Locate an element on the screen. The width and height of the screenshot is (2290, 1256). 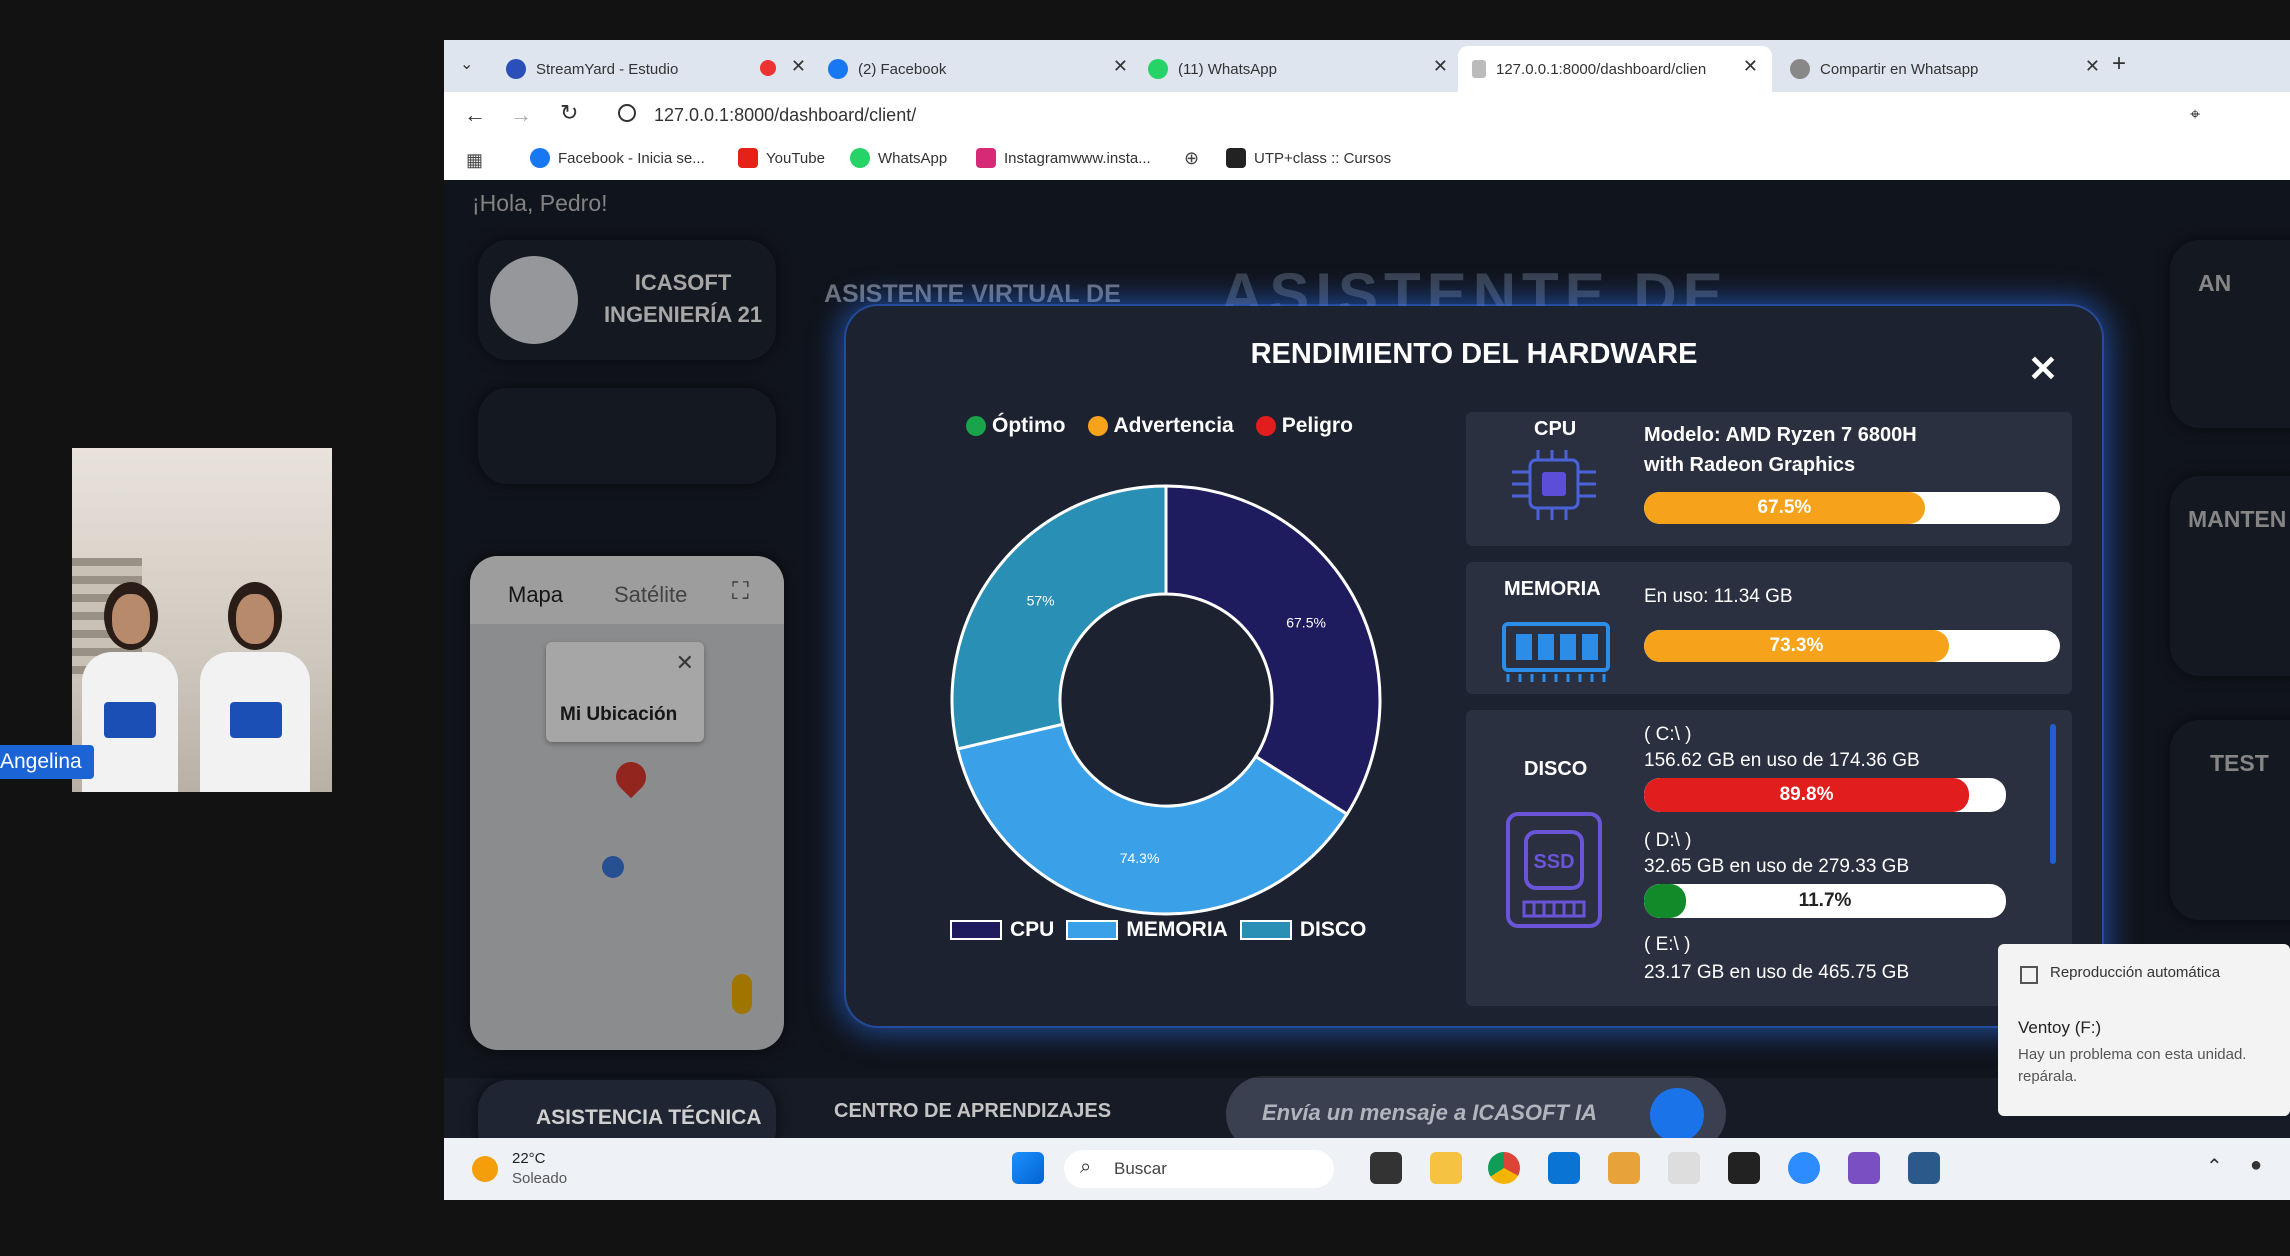
taskbar: 22°C Soleado ⌕ Buscar ⌃ ● is located at coordinates (1367, 1169).